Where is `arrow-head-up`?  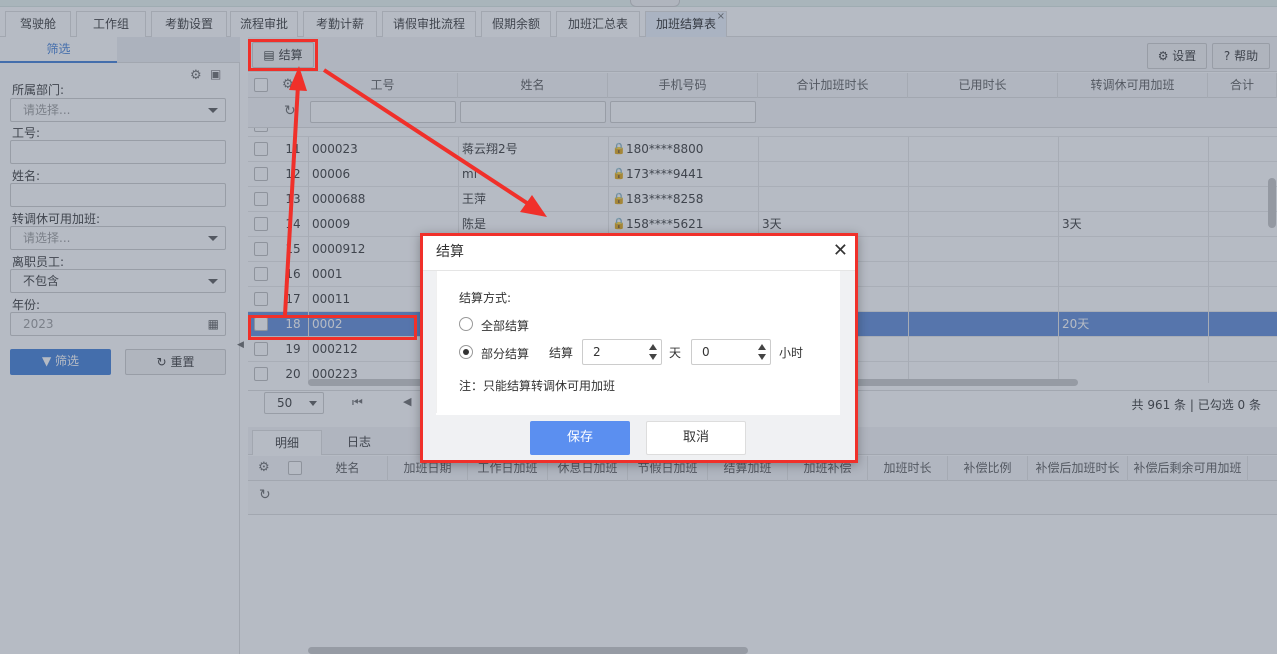 arrow-head-up is located at coordinates (298, 78).